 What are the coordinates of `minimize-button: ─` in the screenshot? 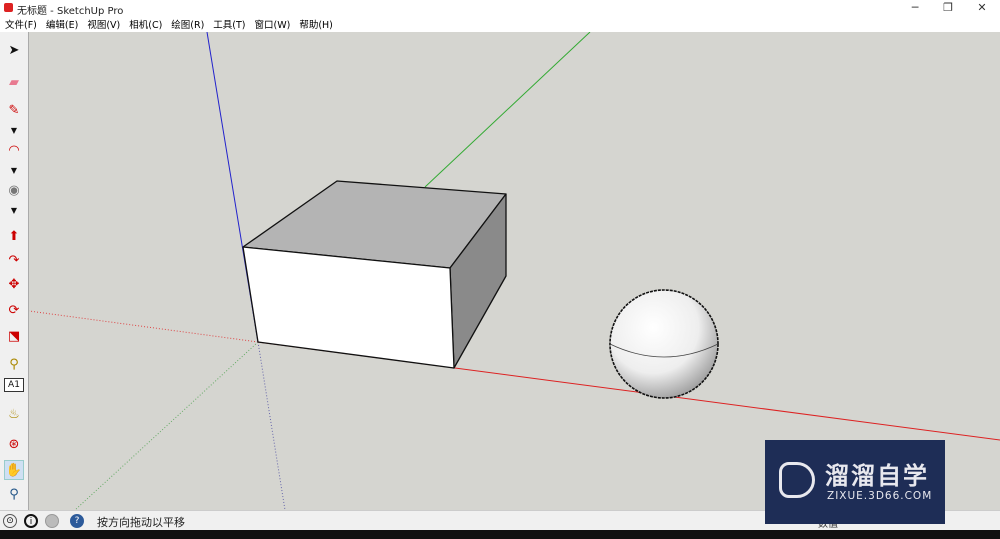 It's located at (915, 7).